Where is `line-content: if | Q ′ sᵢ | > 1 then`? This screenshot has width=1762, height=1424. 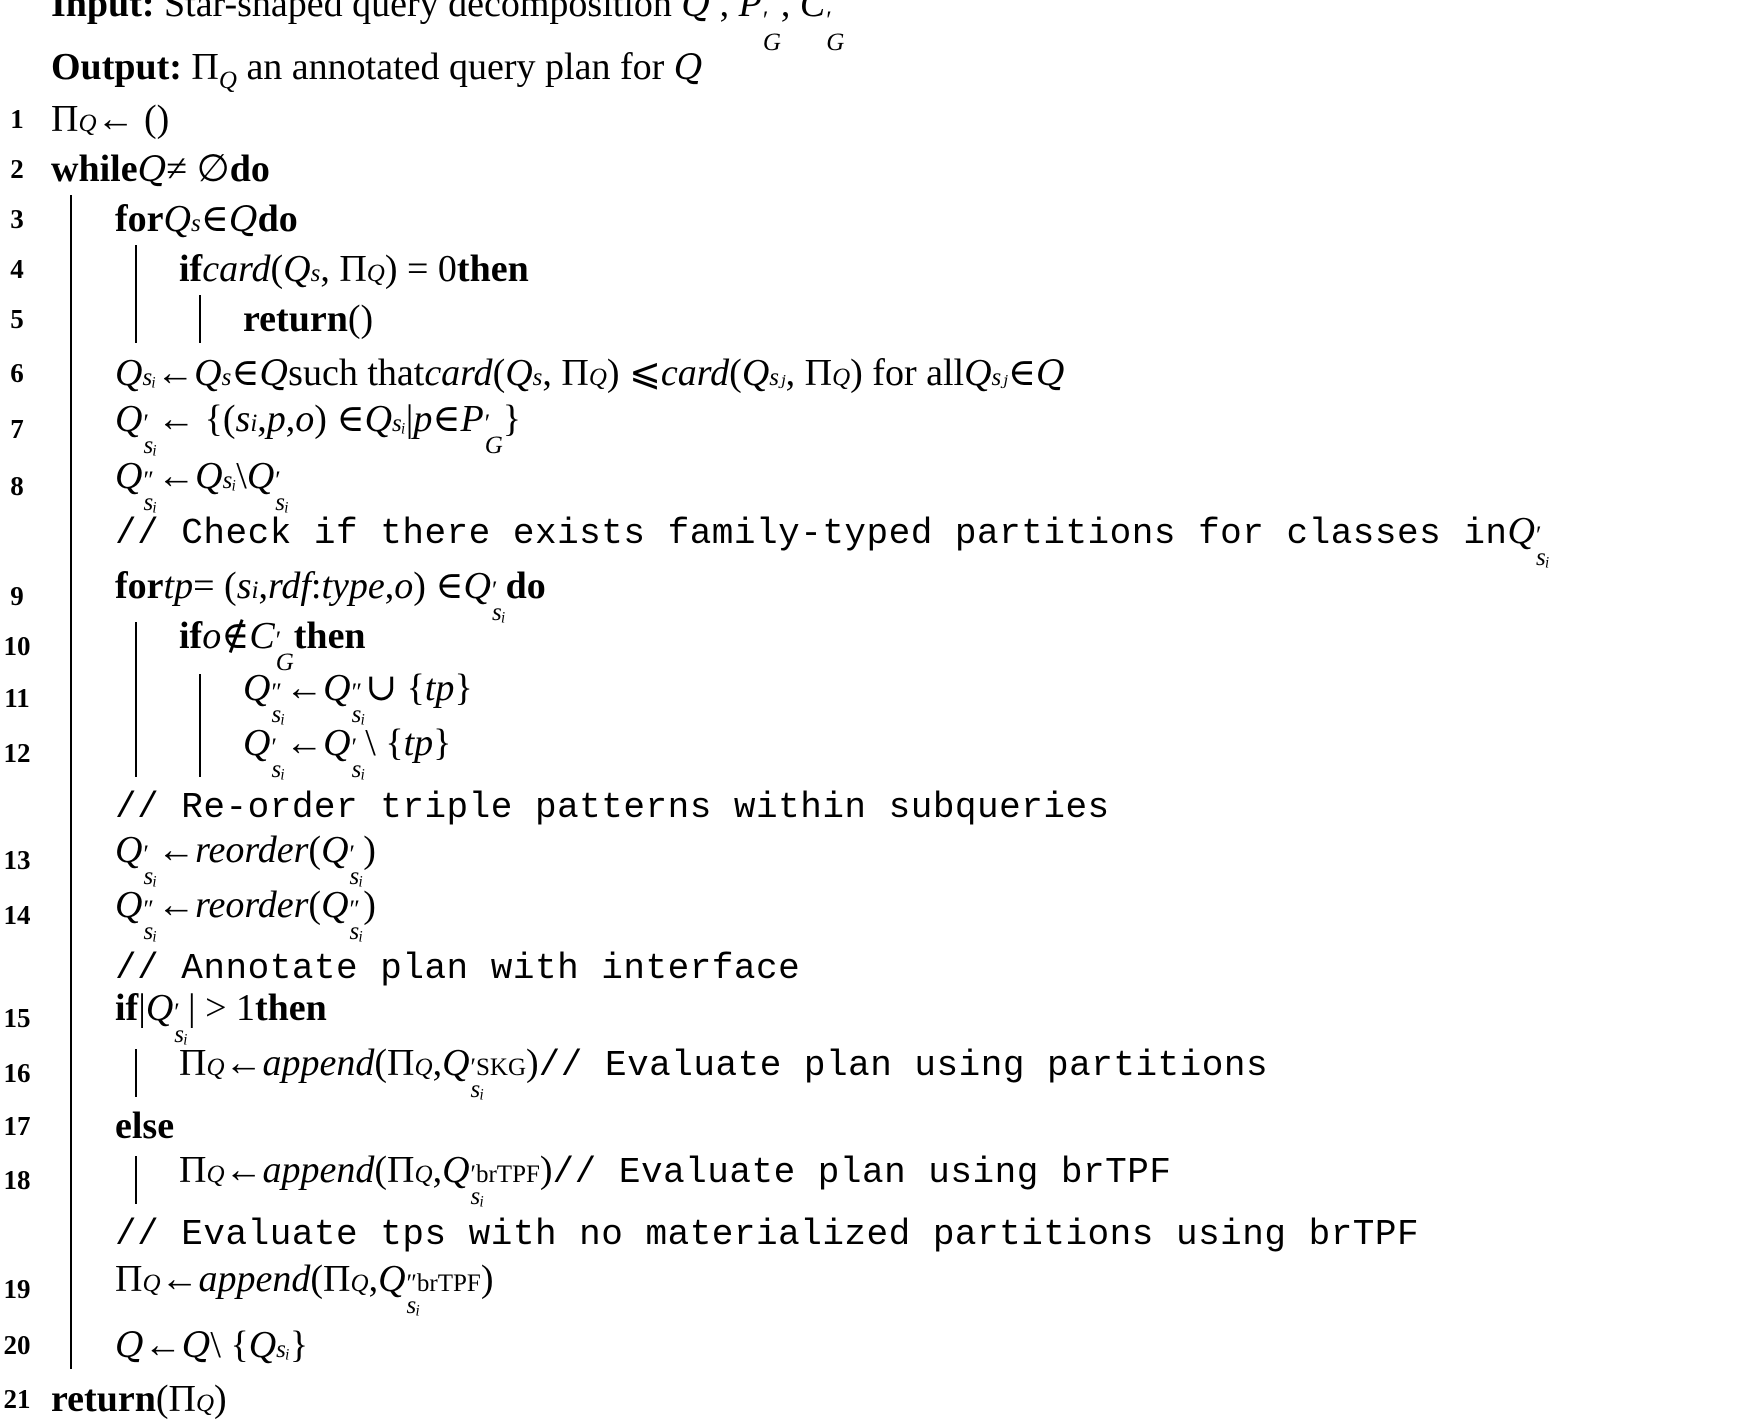
line-content: if | Q ′ sᵢ | > 1 then is located at coordinates (221, 1018).